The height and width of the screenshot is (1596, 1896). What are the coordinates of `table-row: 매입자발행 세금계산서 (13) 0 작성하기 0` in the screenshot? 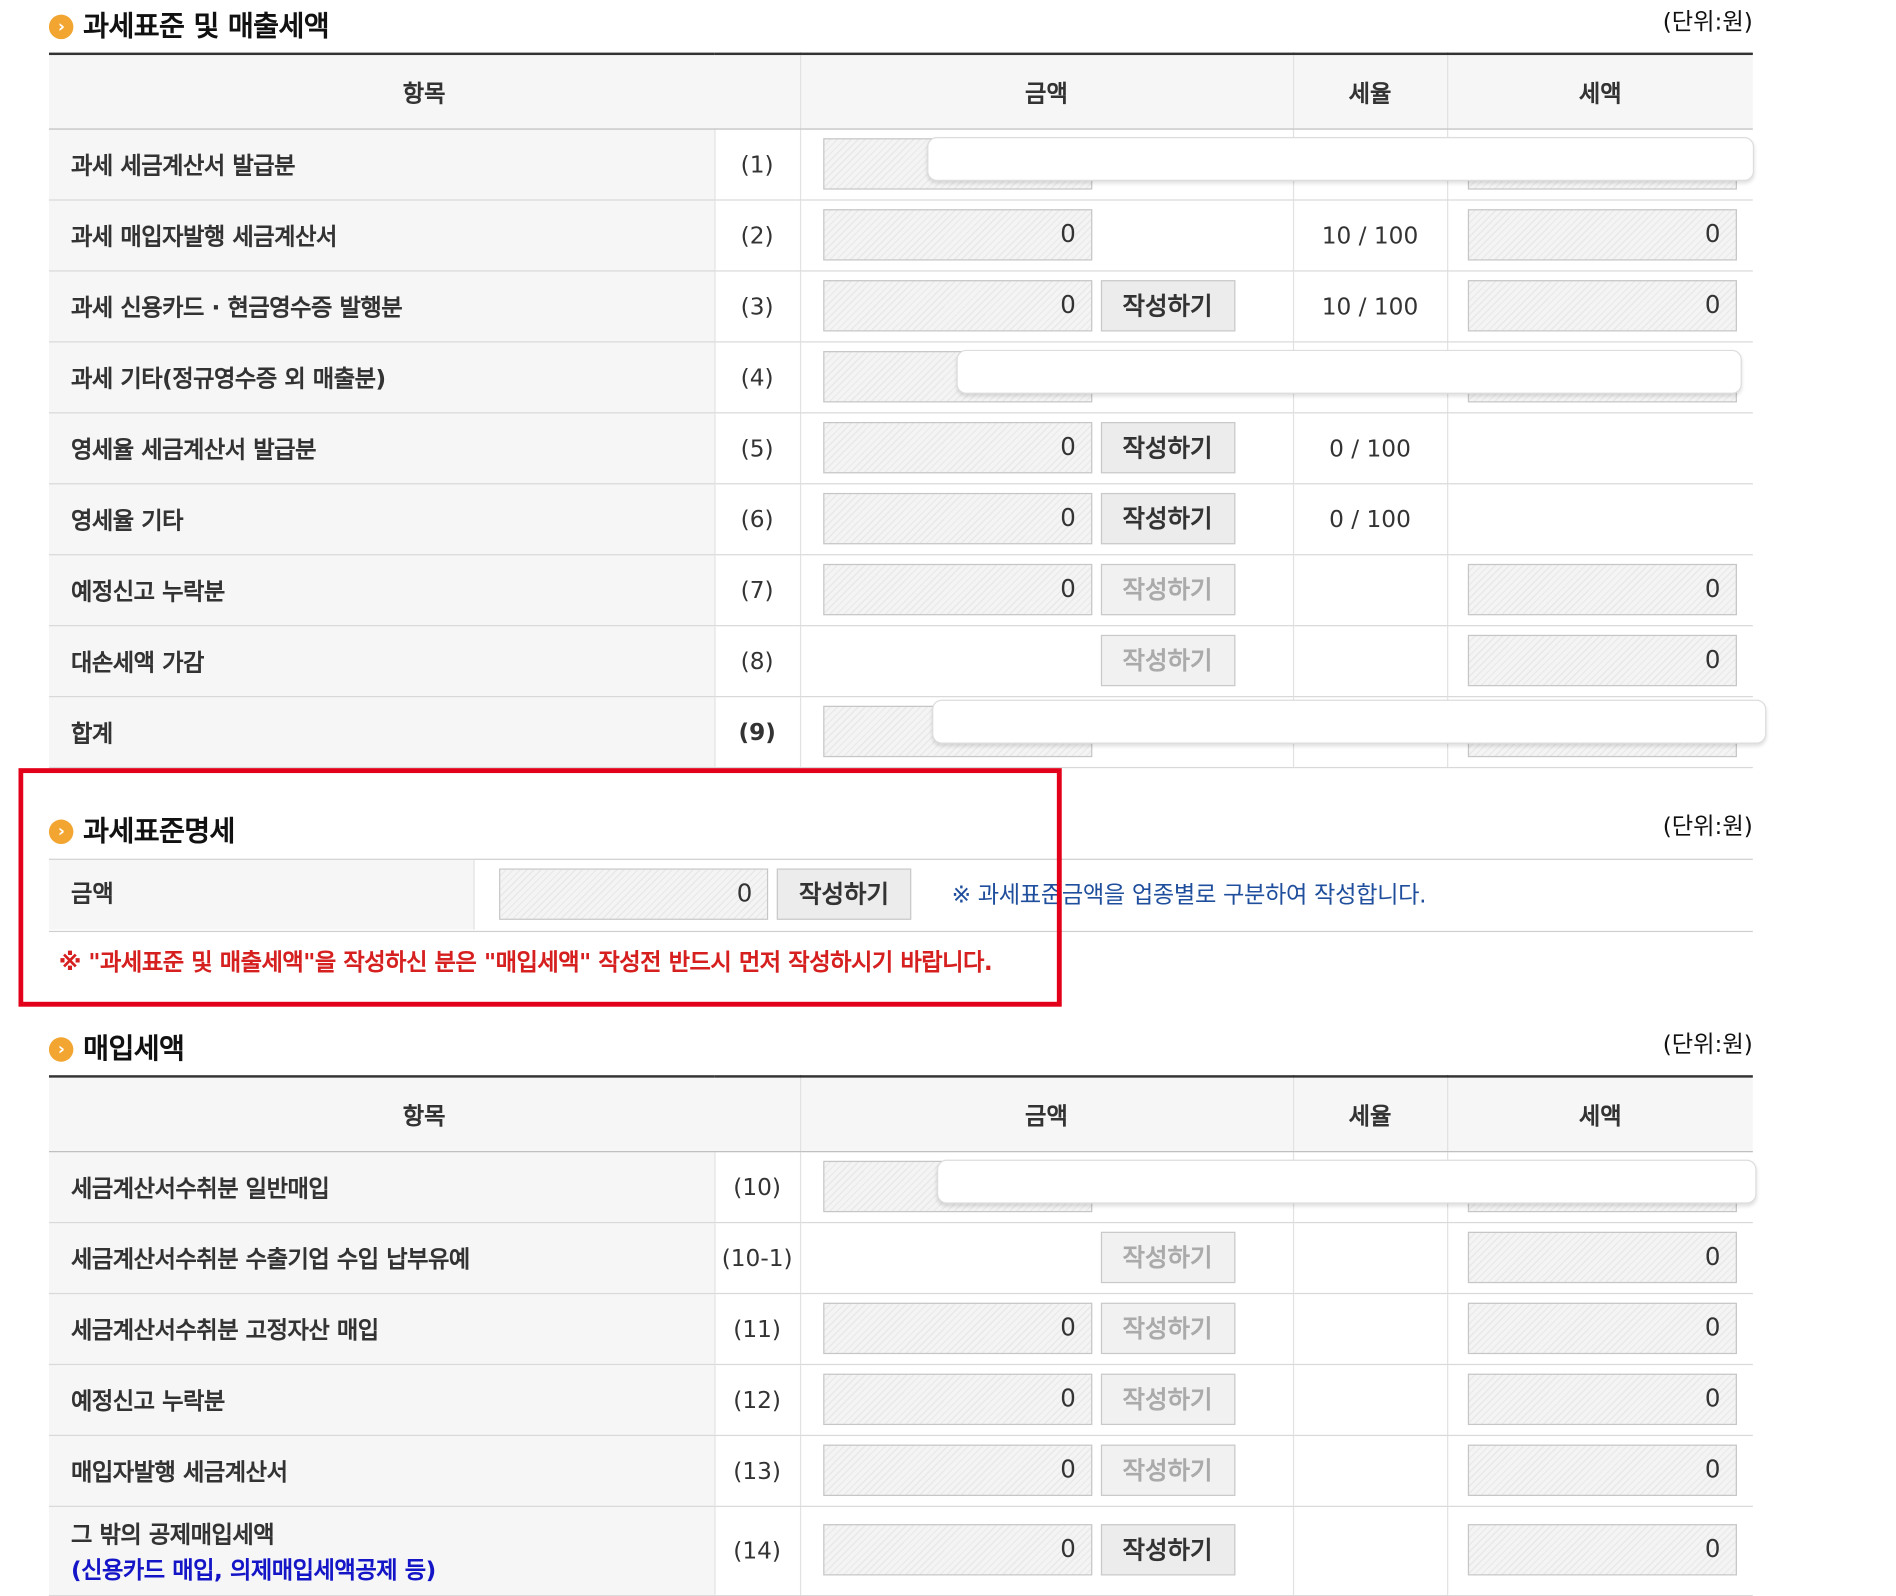 It's located at (900, 1471).